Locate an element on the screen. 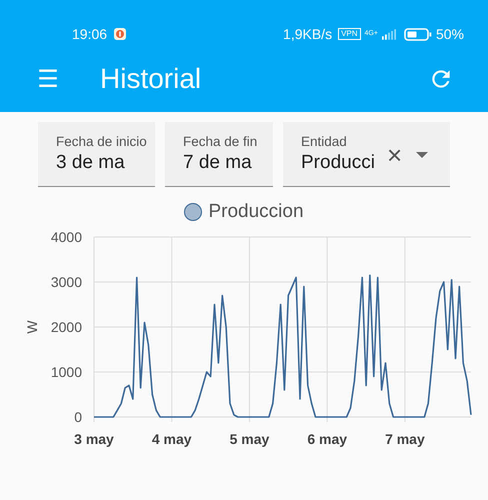 The image size is (488, 500). y-tick-label: 1000 is located at coordinates (66, 372).